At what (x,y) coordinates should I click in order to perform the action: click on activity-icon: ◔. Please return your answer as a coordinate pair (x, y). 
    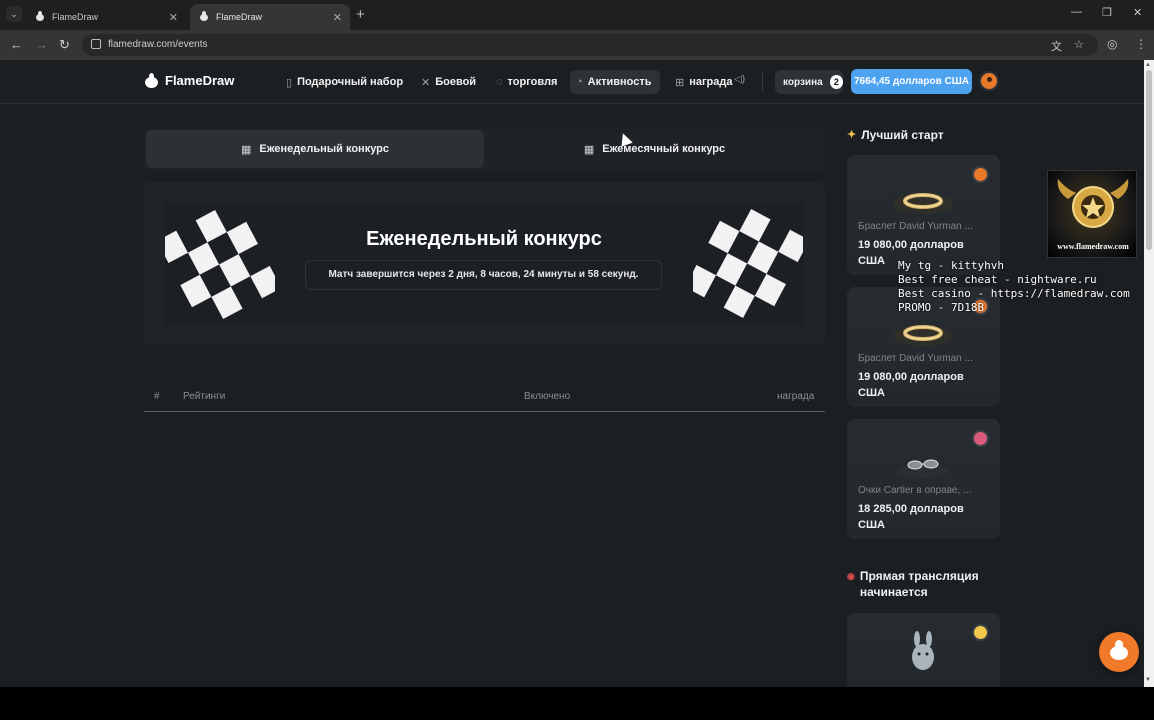
    Looking at the image, I should click on (579, 82).